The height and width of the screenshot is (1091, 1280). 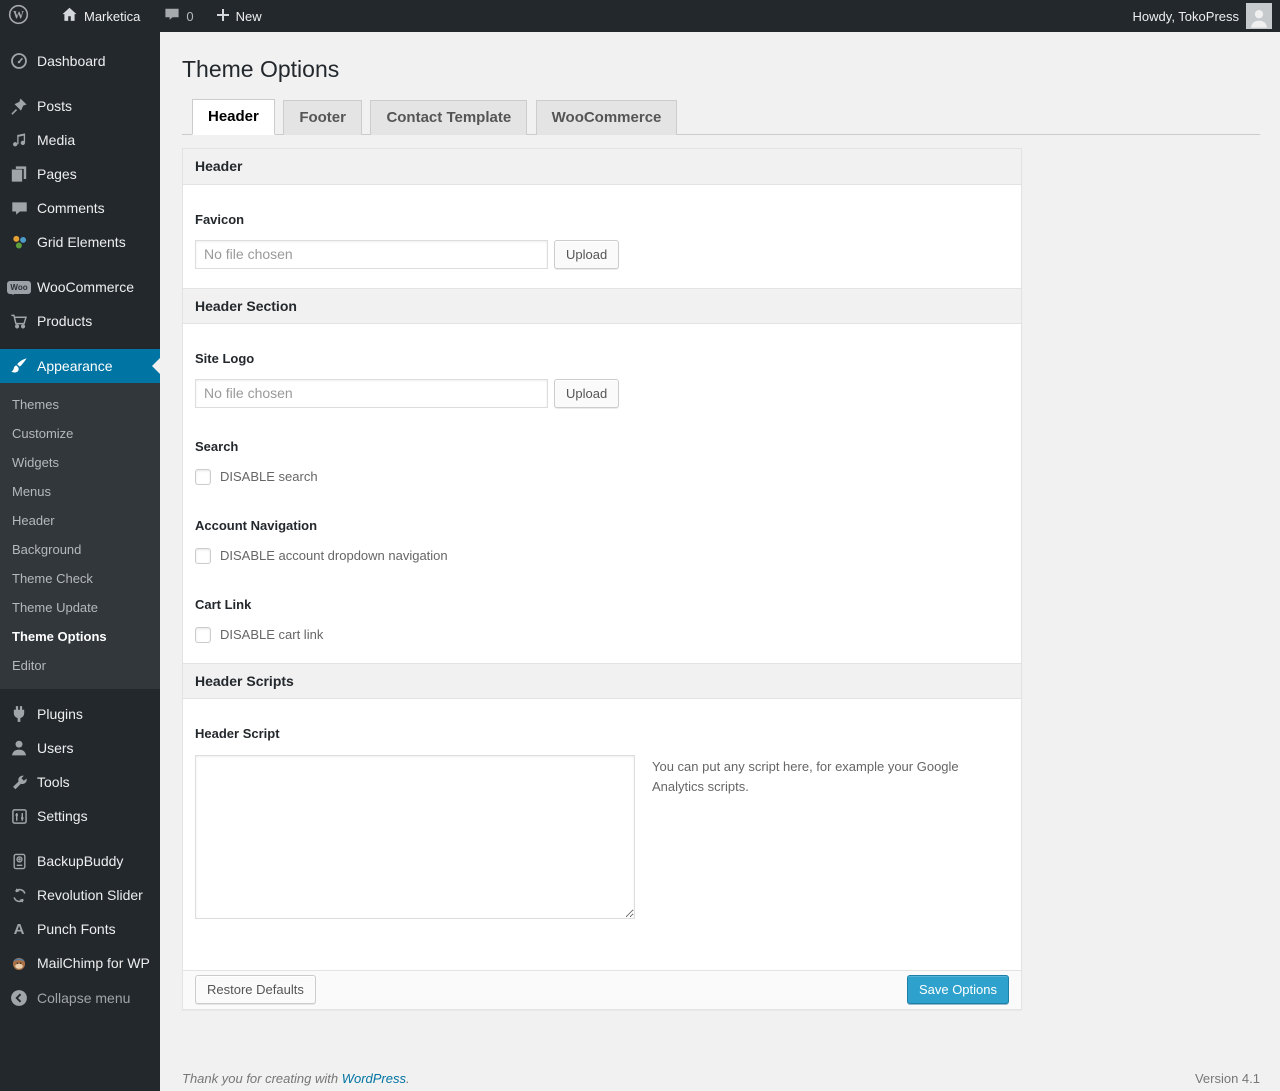 What do you see at coordinates (334, 556) in the screenshot?
I see `disable-account-nav-text: DISABLE account dropdown navigation` at bounding box center [334, 556].